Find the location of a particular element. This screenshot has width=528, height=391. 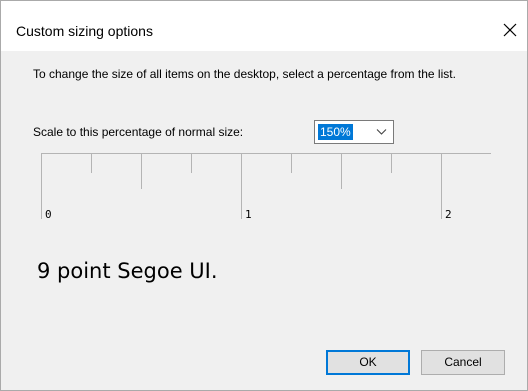

chevron-down-icon is located at coordinates (381, 132).